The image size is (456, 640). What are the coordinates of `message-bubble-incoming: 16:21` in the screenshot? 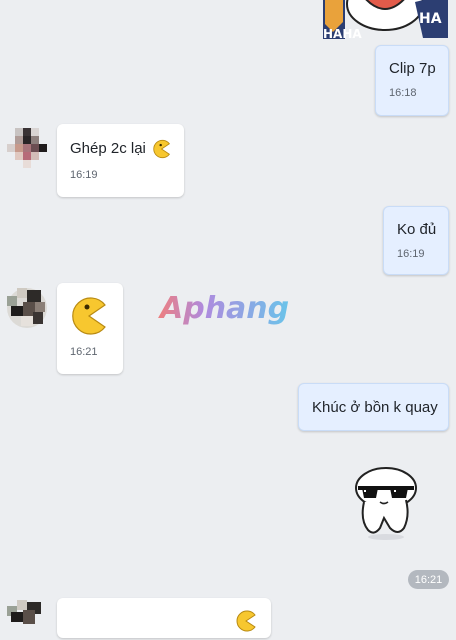 It's located at (90, 328).